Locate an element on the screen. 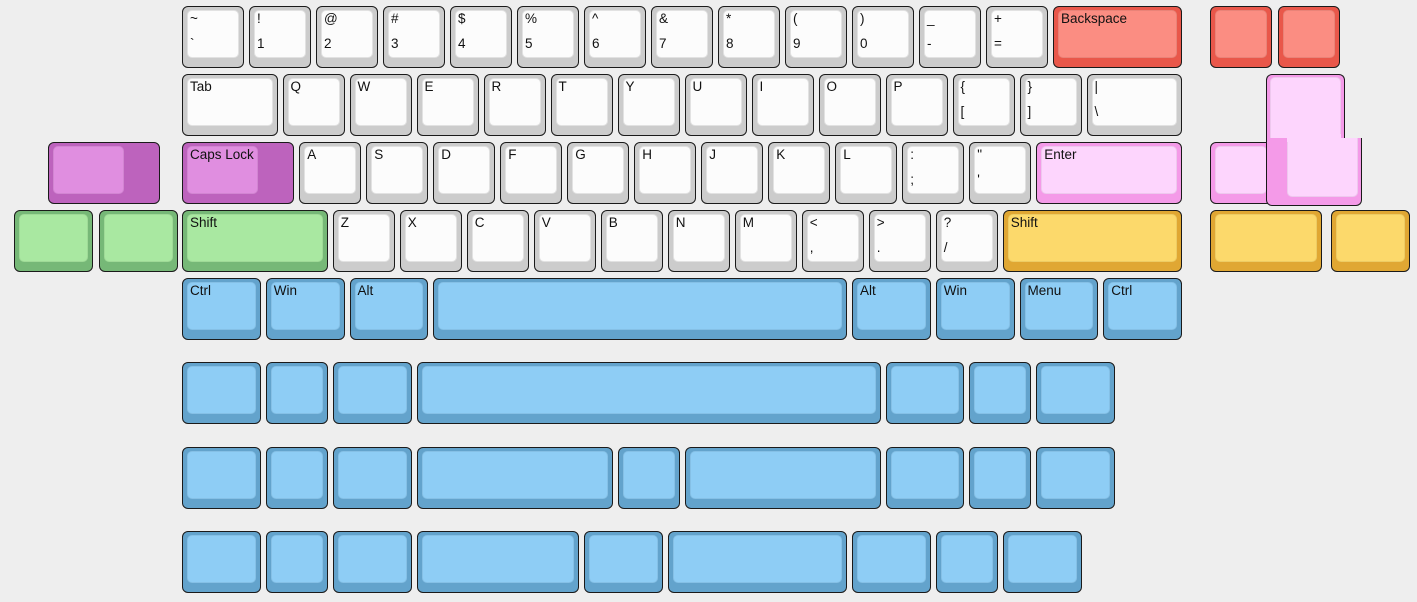 The image size is (1417, 602). keycap-k-j: J is located at coordinates (732, 173).